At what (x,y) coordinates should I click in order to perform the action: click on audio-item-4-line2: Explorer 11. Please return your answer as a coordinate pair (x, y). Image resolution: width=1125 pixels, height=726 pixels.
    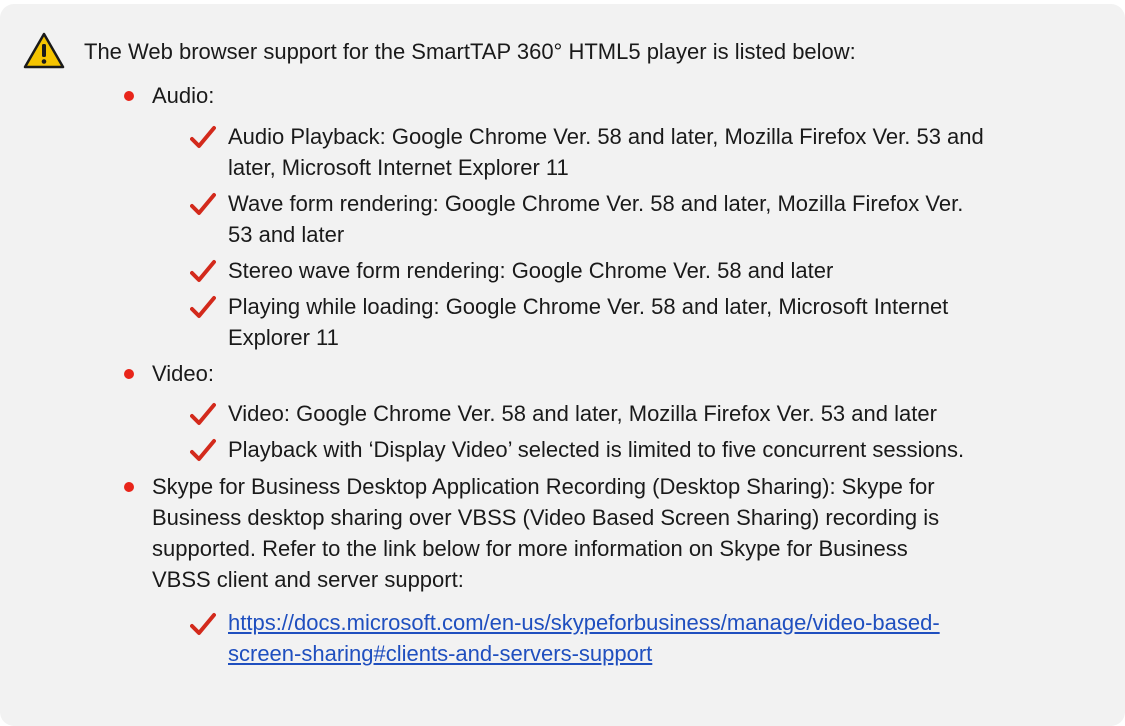
    Looking at the image, I should click on (283, 337).